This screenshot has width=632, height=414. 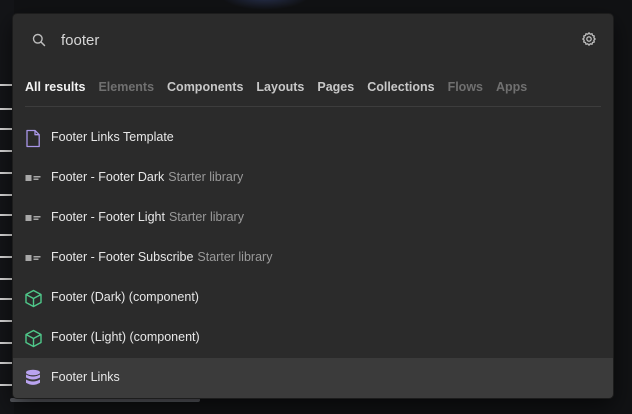 What do you see at coordinates (205, 87) in the screenshot?
I see `tab-components: Components` at bounding box center [205, 87].